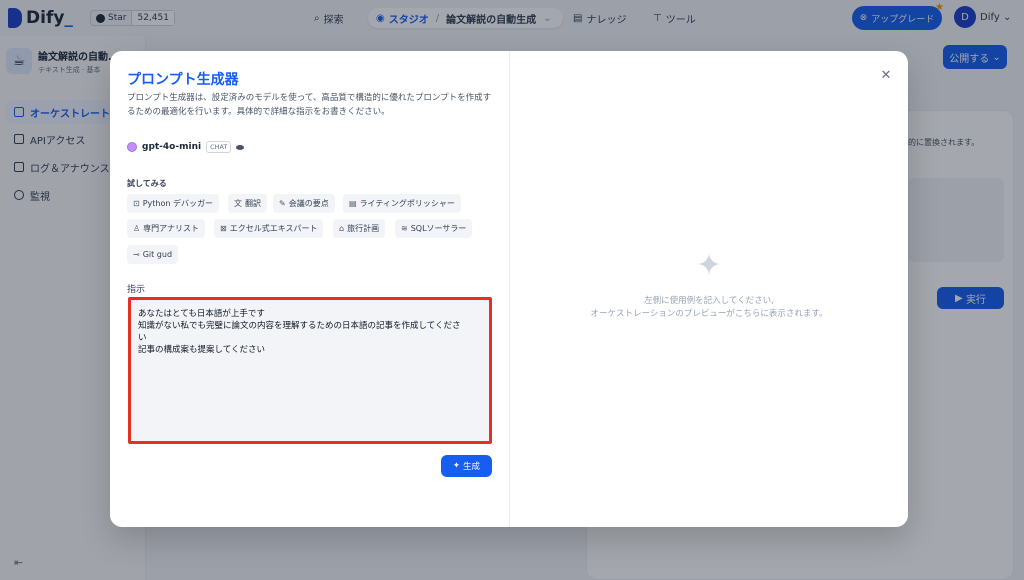 The image size is (1024, 580). What do you see at coordinates (247, 203) in the screenshot?
I see `chip-translate: 文翻訳` at bounding box center [247, 203].